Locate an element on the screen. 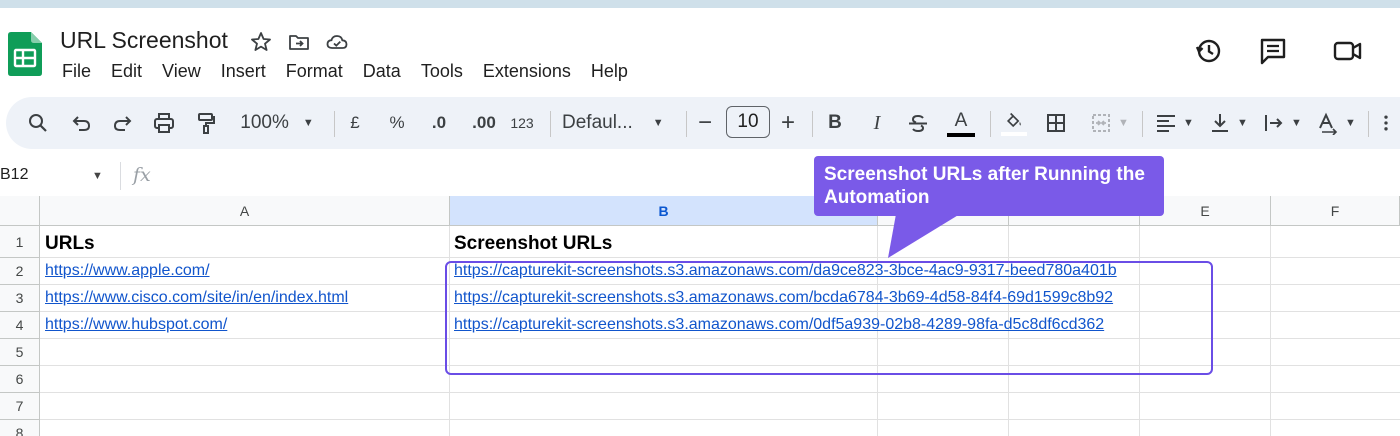 This screenshot has width=1400, height=436. align-bottom-icon is located at coordinates (1220, 123).